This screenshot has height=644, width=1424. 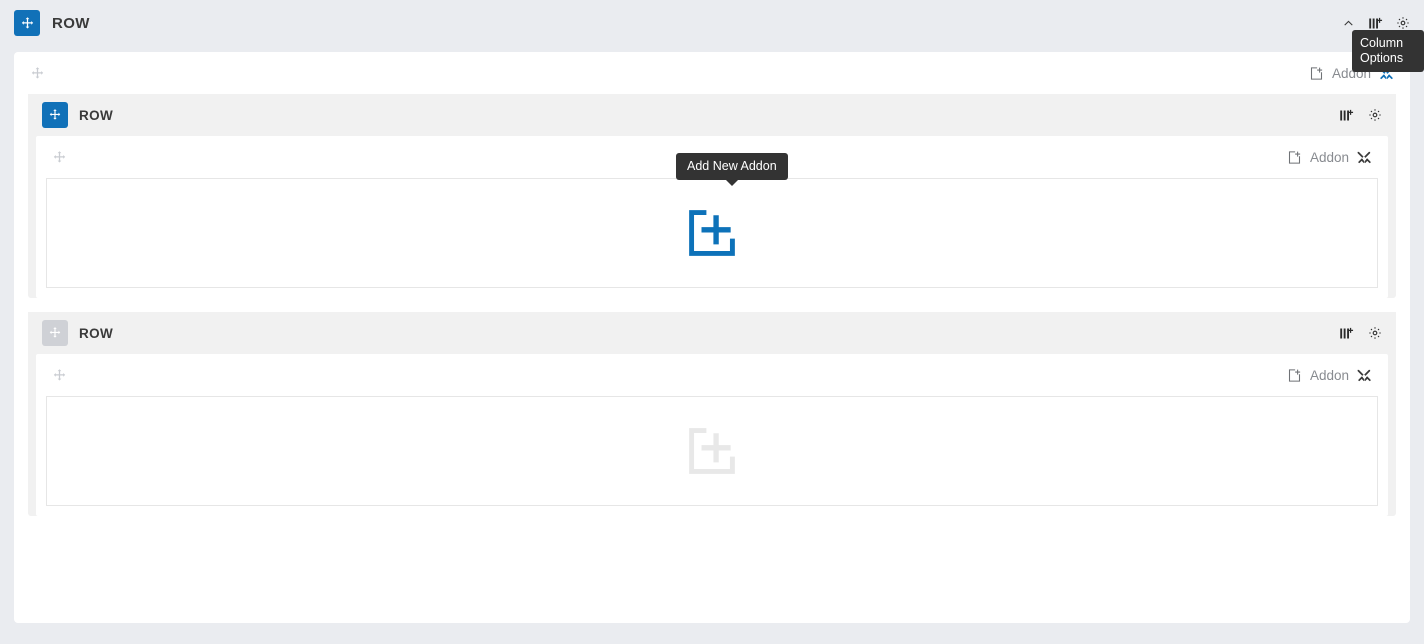 I want to click on outer-row-actions, so click(x=1376, y=23).